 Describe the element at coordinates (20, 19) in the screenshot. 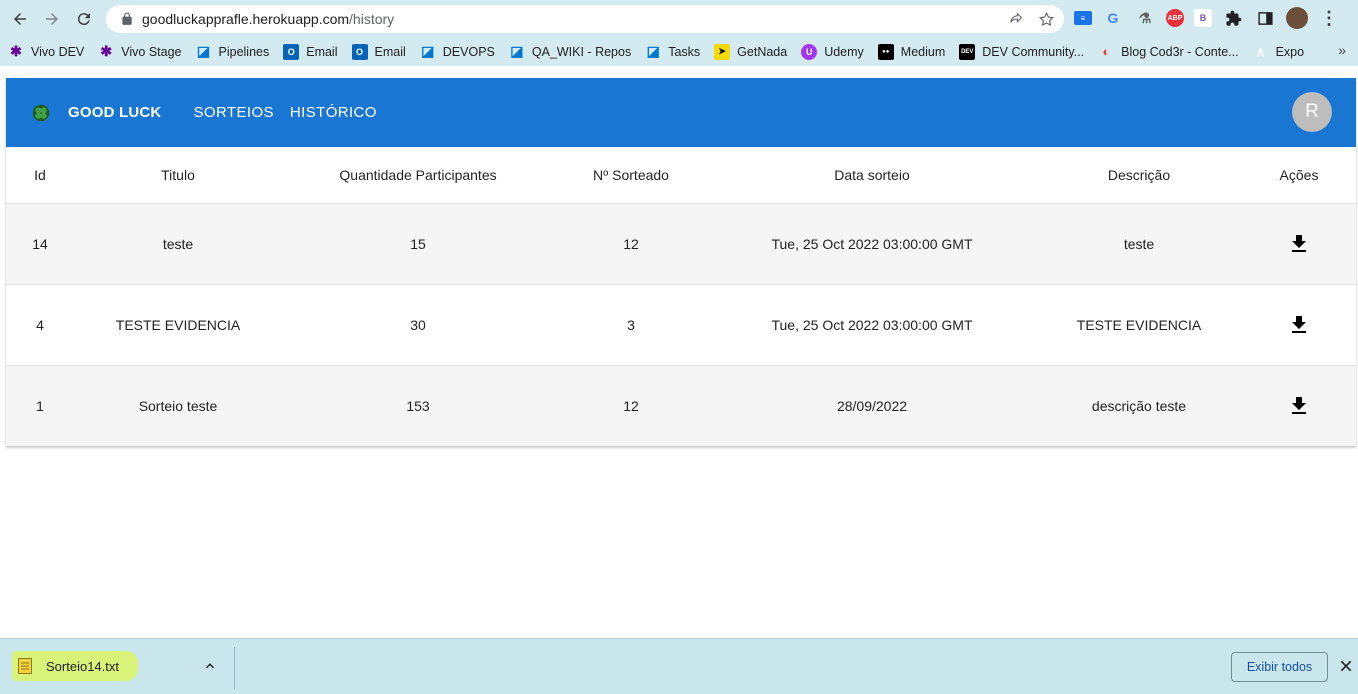

I see `back-button` at that location.